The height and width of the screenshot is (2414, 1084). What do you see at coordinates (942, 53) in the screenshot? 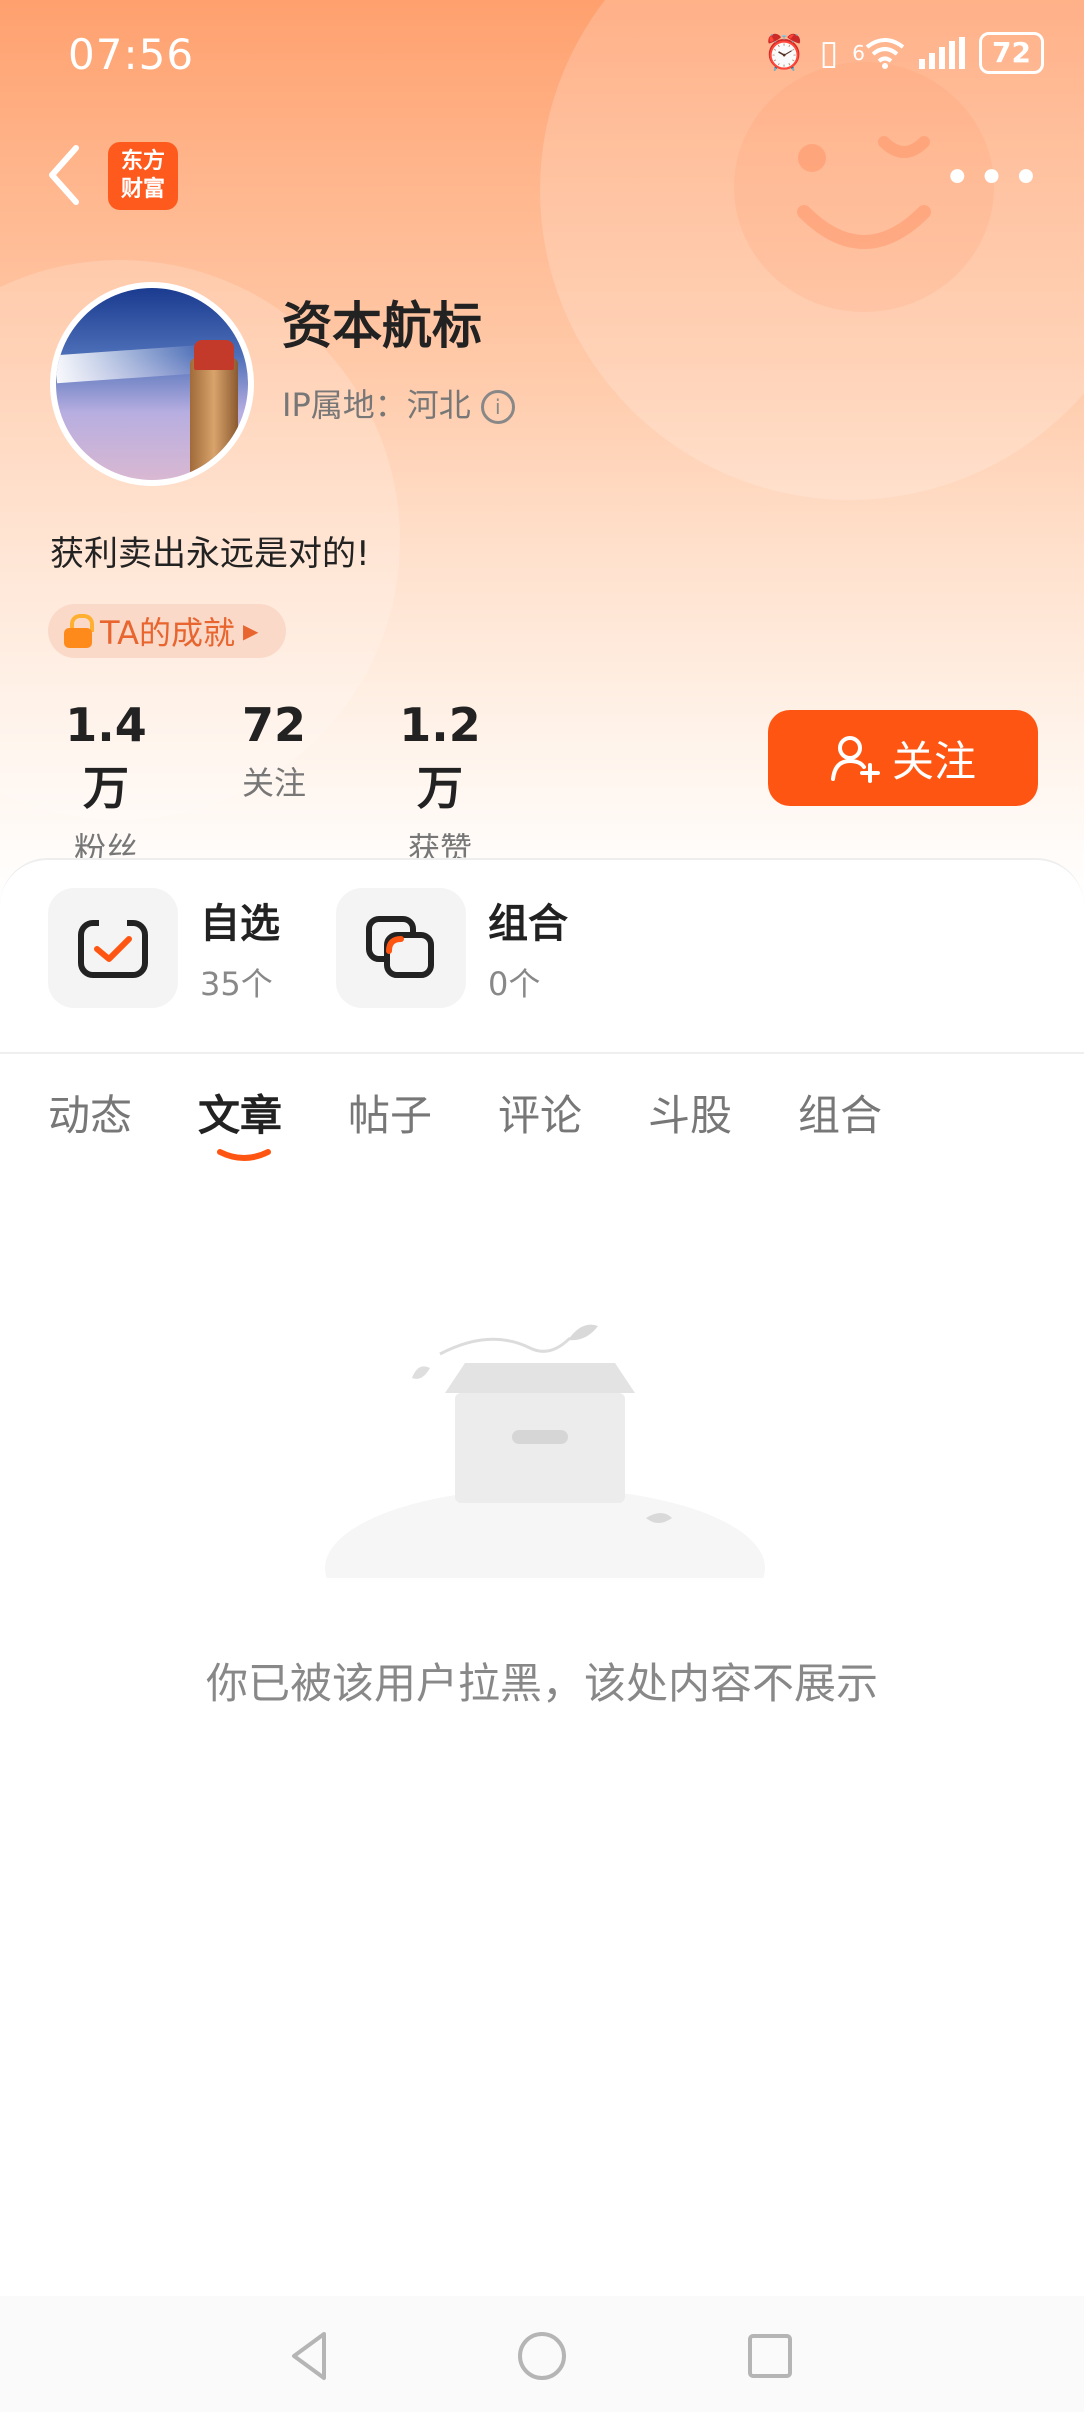
I see `signal-icon` at bounding box center [942, 53].